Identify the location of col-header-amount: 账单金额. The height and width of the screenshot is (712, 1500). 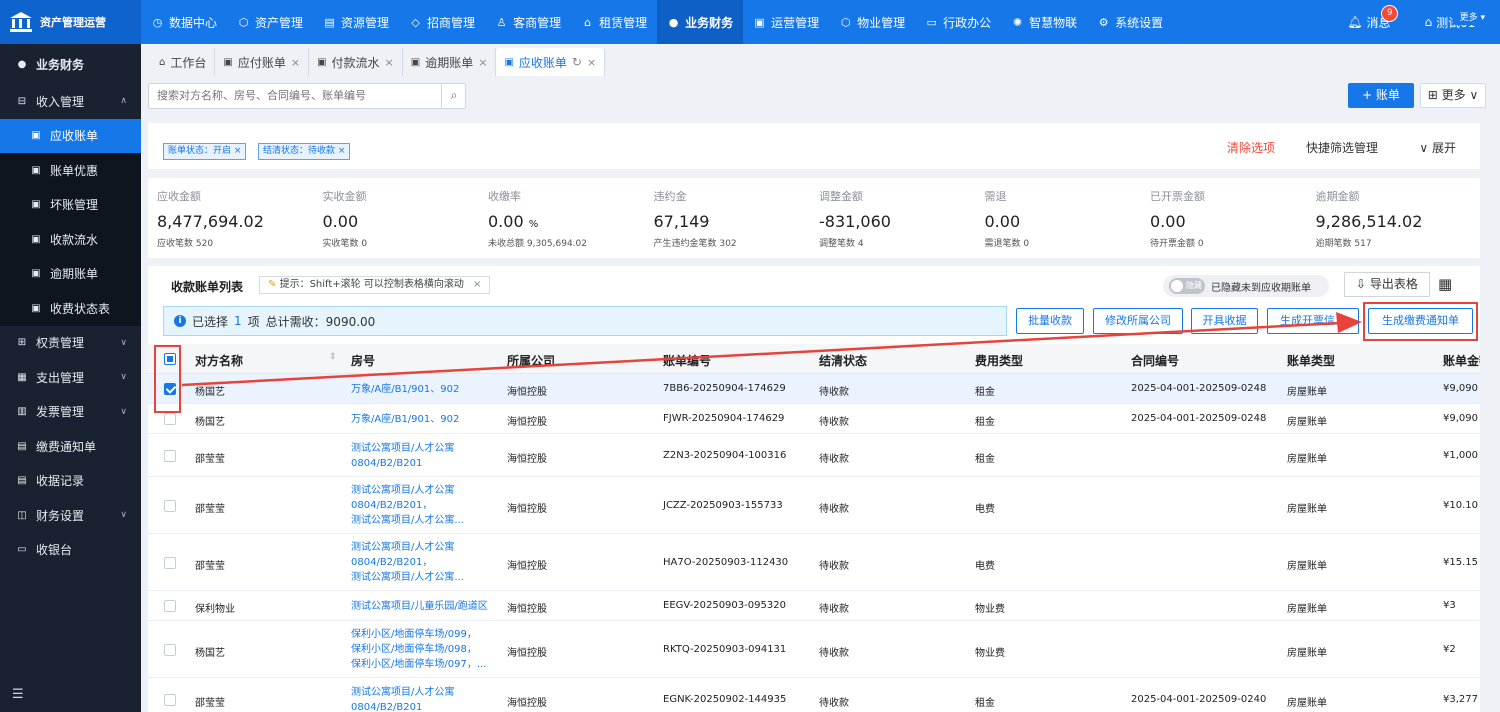
(1461, 360).